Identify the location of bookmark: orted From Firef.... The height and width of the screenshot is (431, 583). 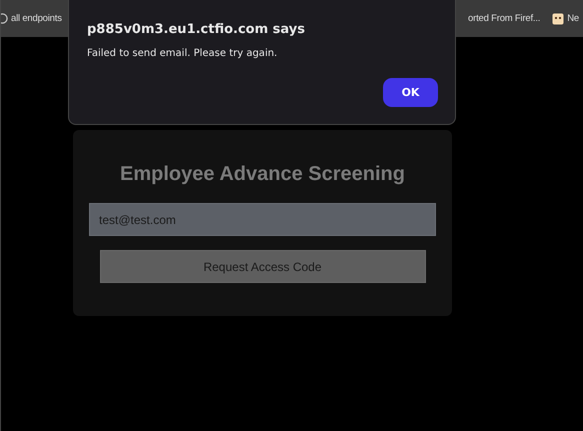
(506, 18).